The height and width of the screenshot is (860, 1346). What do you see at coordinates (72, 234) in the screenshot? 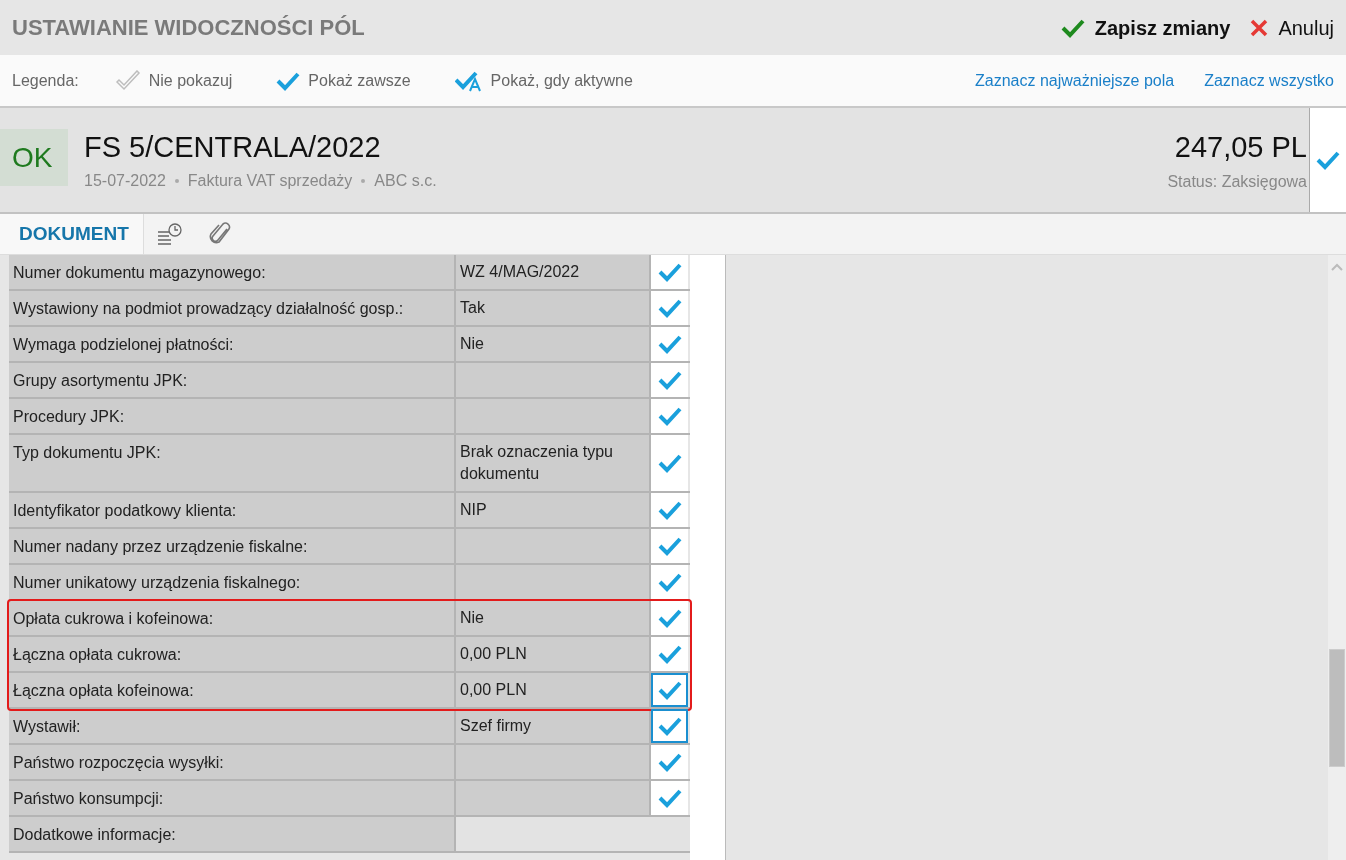
I see `document-tab: DOKUMENT` at bounding box center [72, 234].